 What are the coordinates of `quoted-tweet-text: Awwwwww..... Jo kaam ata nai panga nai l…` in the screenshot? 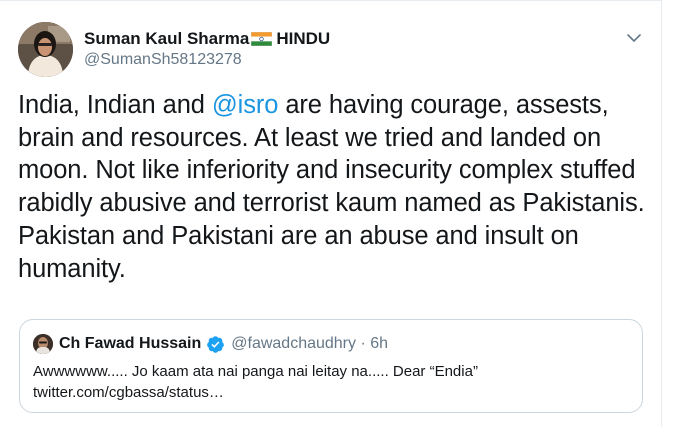 It's located at (333, 382).